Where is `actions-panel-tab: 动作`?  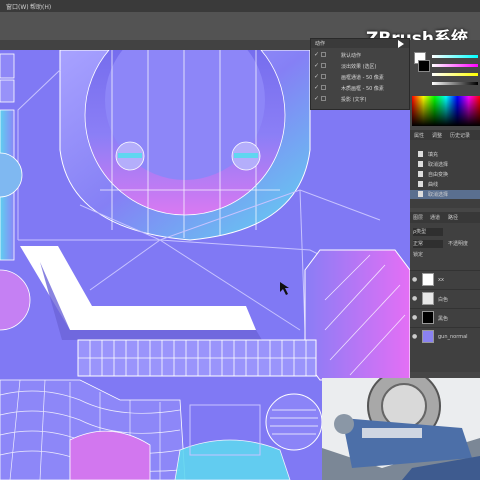 actions-panel-tab: 动作 is located at coordinates (360, 43).